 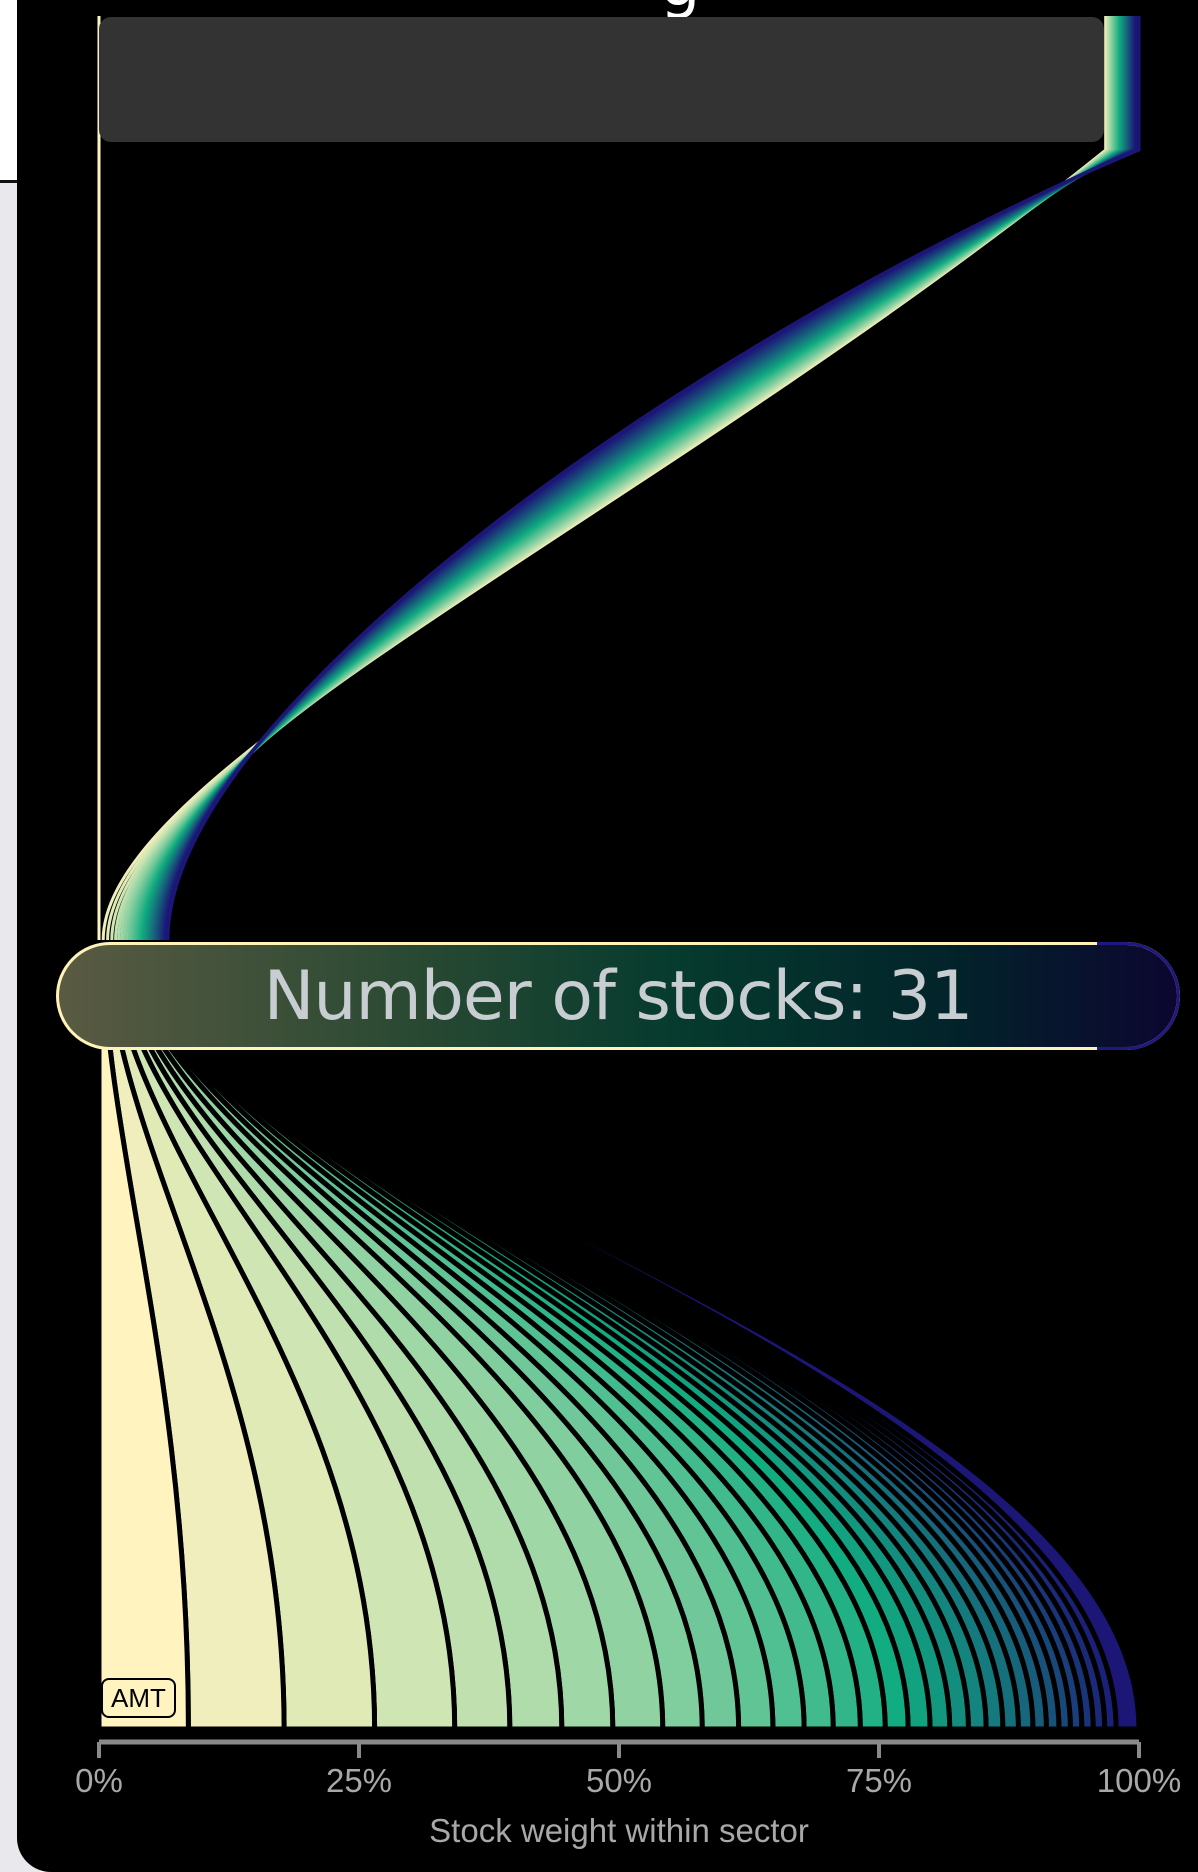 What do you see at coordinates (619, 1780) in the screenshot?
I see `x-tick-label: 50%` at bounding box center [619, 1780].